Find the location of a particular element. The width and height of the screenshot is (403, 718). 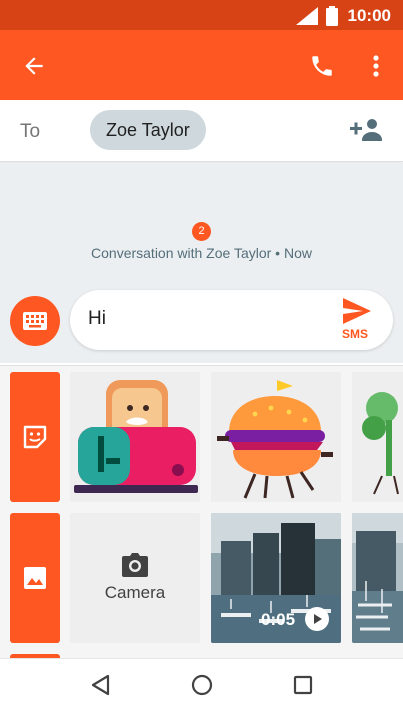

send-button: SMS is located at coordinates (359, 320).